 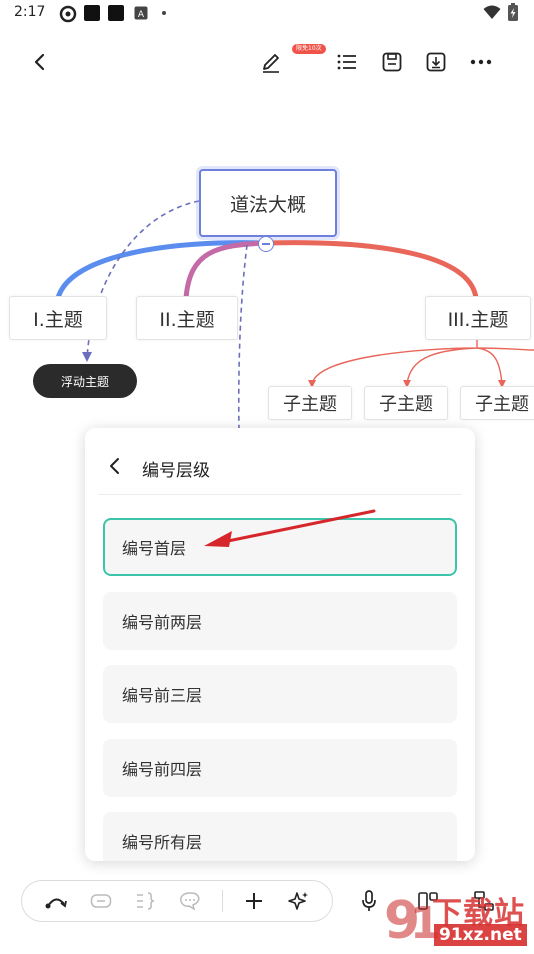 I want to click on microphone-icon, so click(x=369, y=900).